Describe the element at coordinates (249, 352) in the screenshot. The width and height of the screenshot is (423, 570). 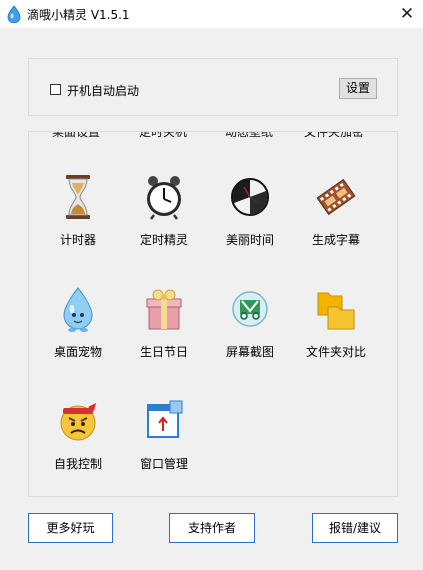
I see `tool-label: 屏幕截图` at that location.